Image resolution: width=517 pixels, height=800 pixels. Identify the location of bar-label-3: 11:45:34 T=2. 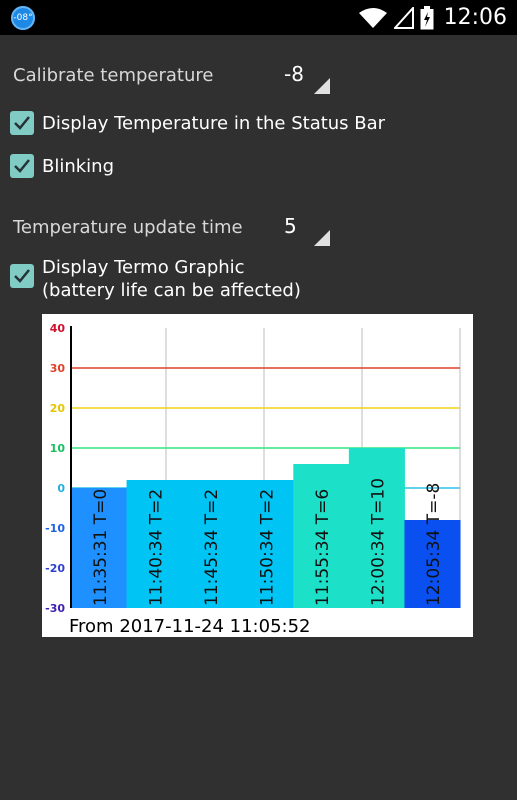
(212, 547).